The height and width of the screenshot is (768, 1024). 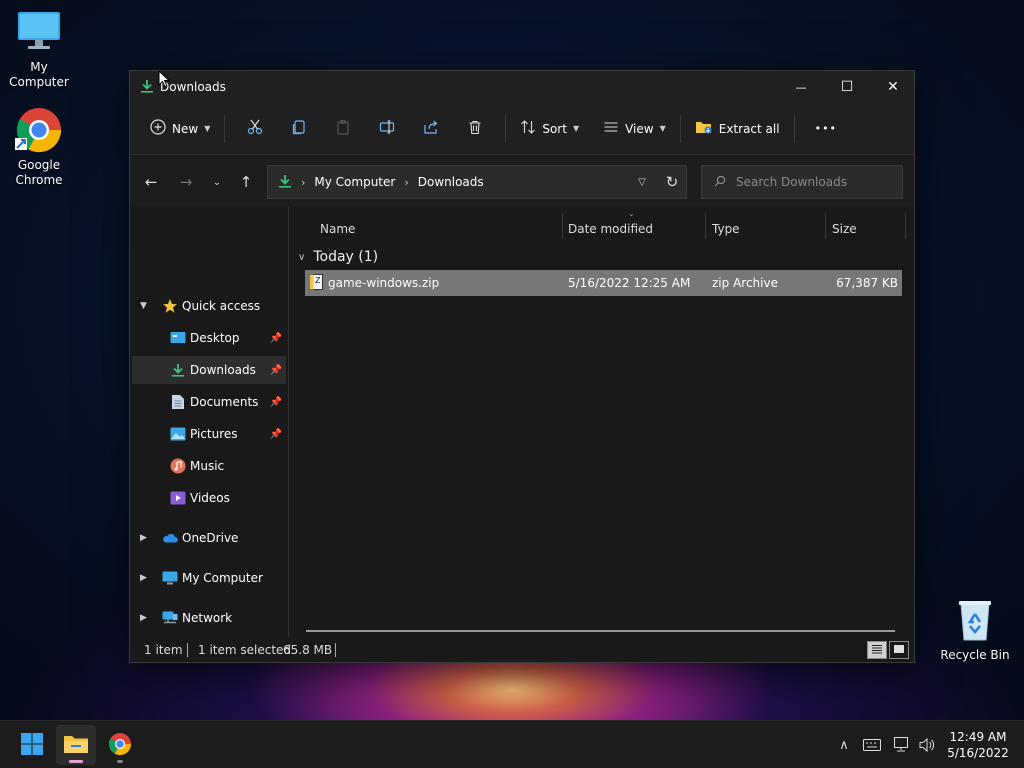 What do you see at coordinates (346, 257) in the screenshot?
I see `group-label: Today (1)` at bounding box center [346, 257].